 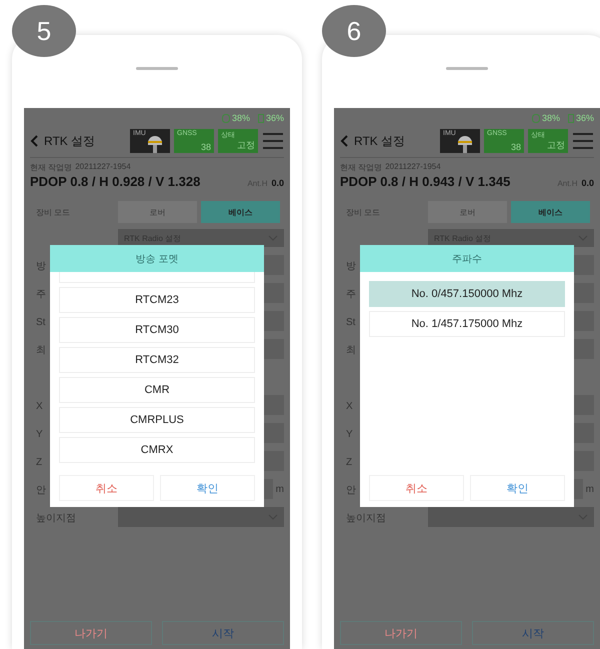 I want to click on step-number: 5, so click(x=44, y=31).